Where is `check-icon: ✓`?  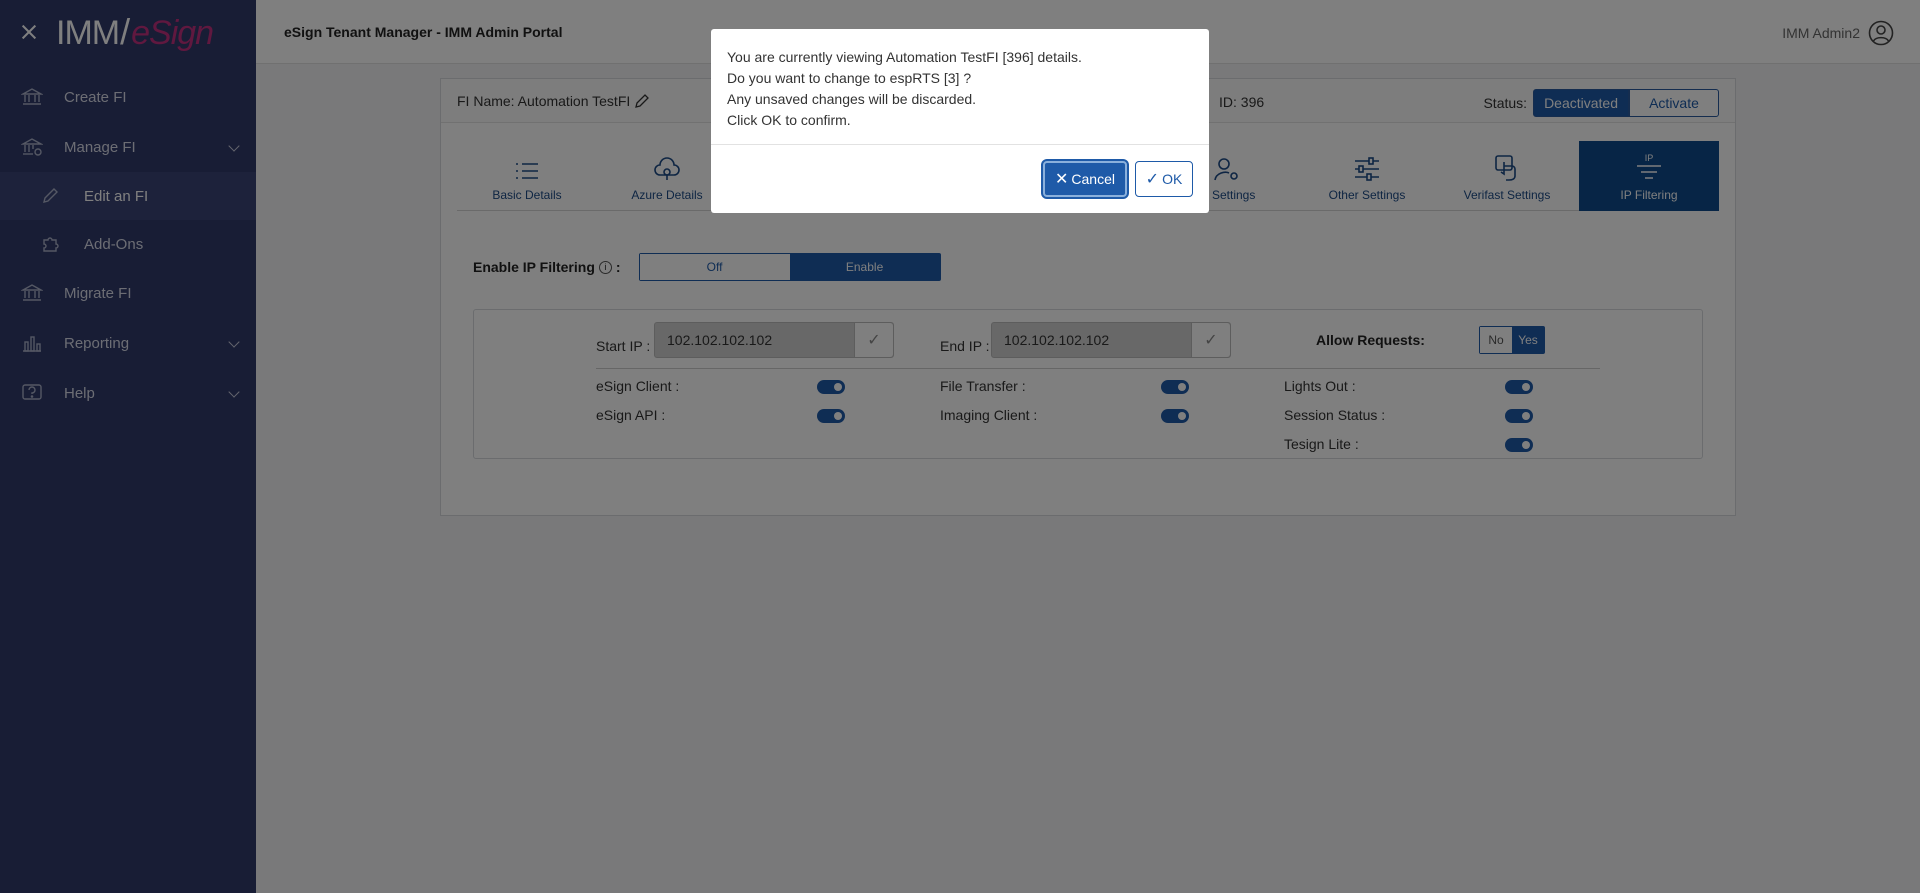
check-icon: ✓ is located at coordinates (1152, 179).